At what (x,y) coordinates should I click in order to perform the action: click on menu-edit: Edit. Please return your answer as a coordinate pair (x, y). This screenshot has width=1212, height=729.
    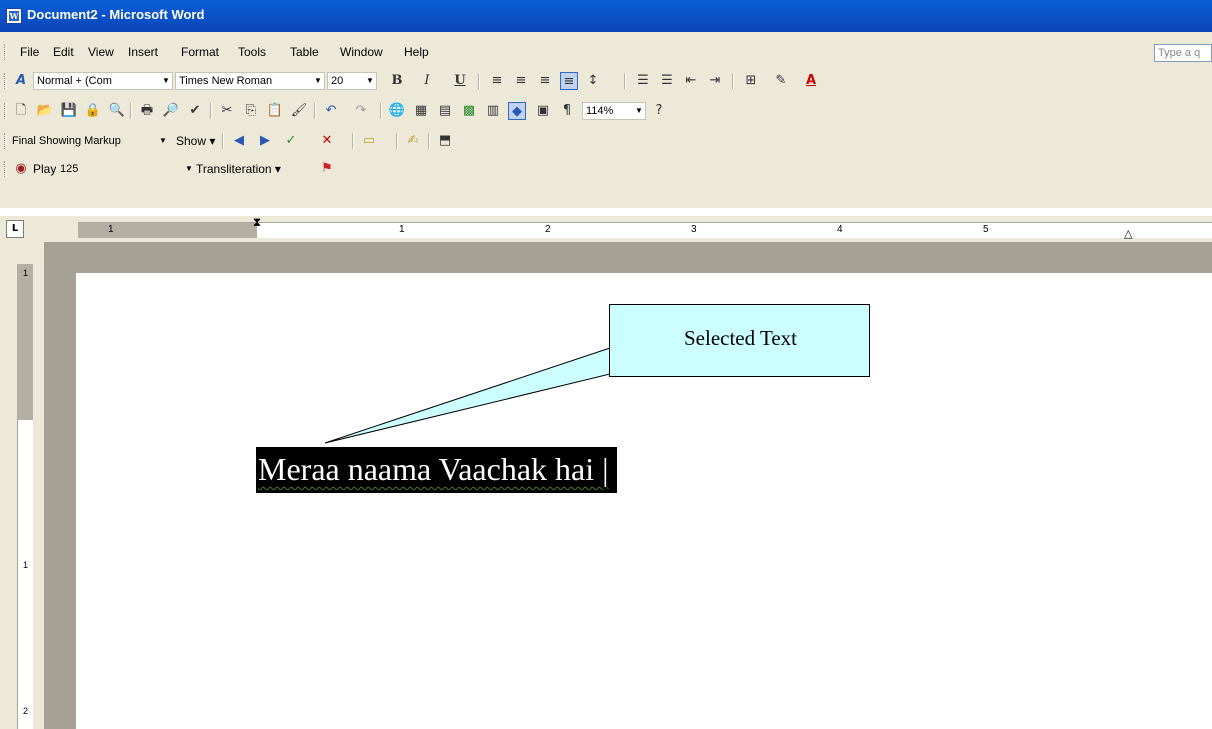
    Looking at the image, I should click on (63, 52).